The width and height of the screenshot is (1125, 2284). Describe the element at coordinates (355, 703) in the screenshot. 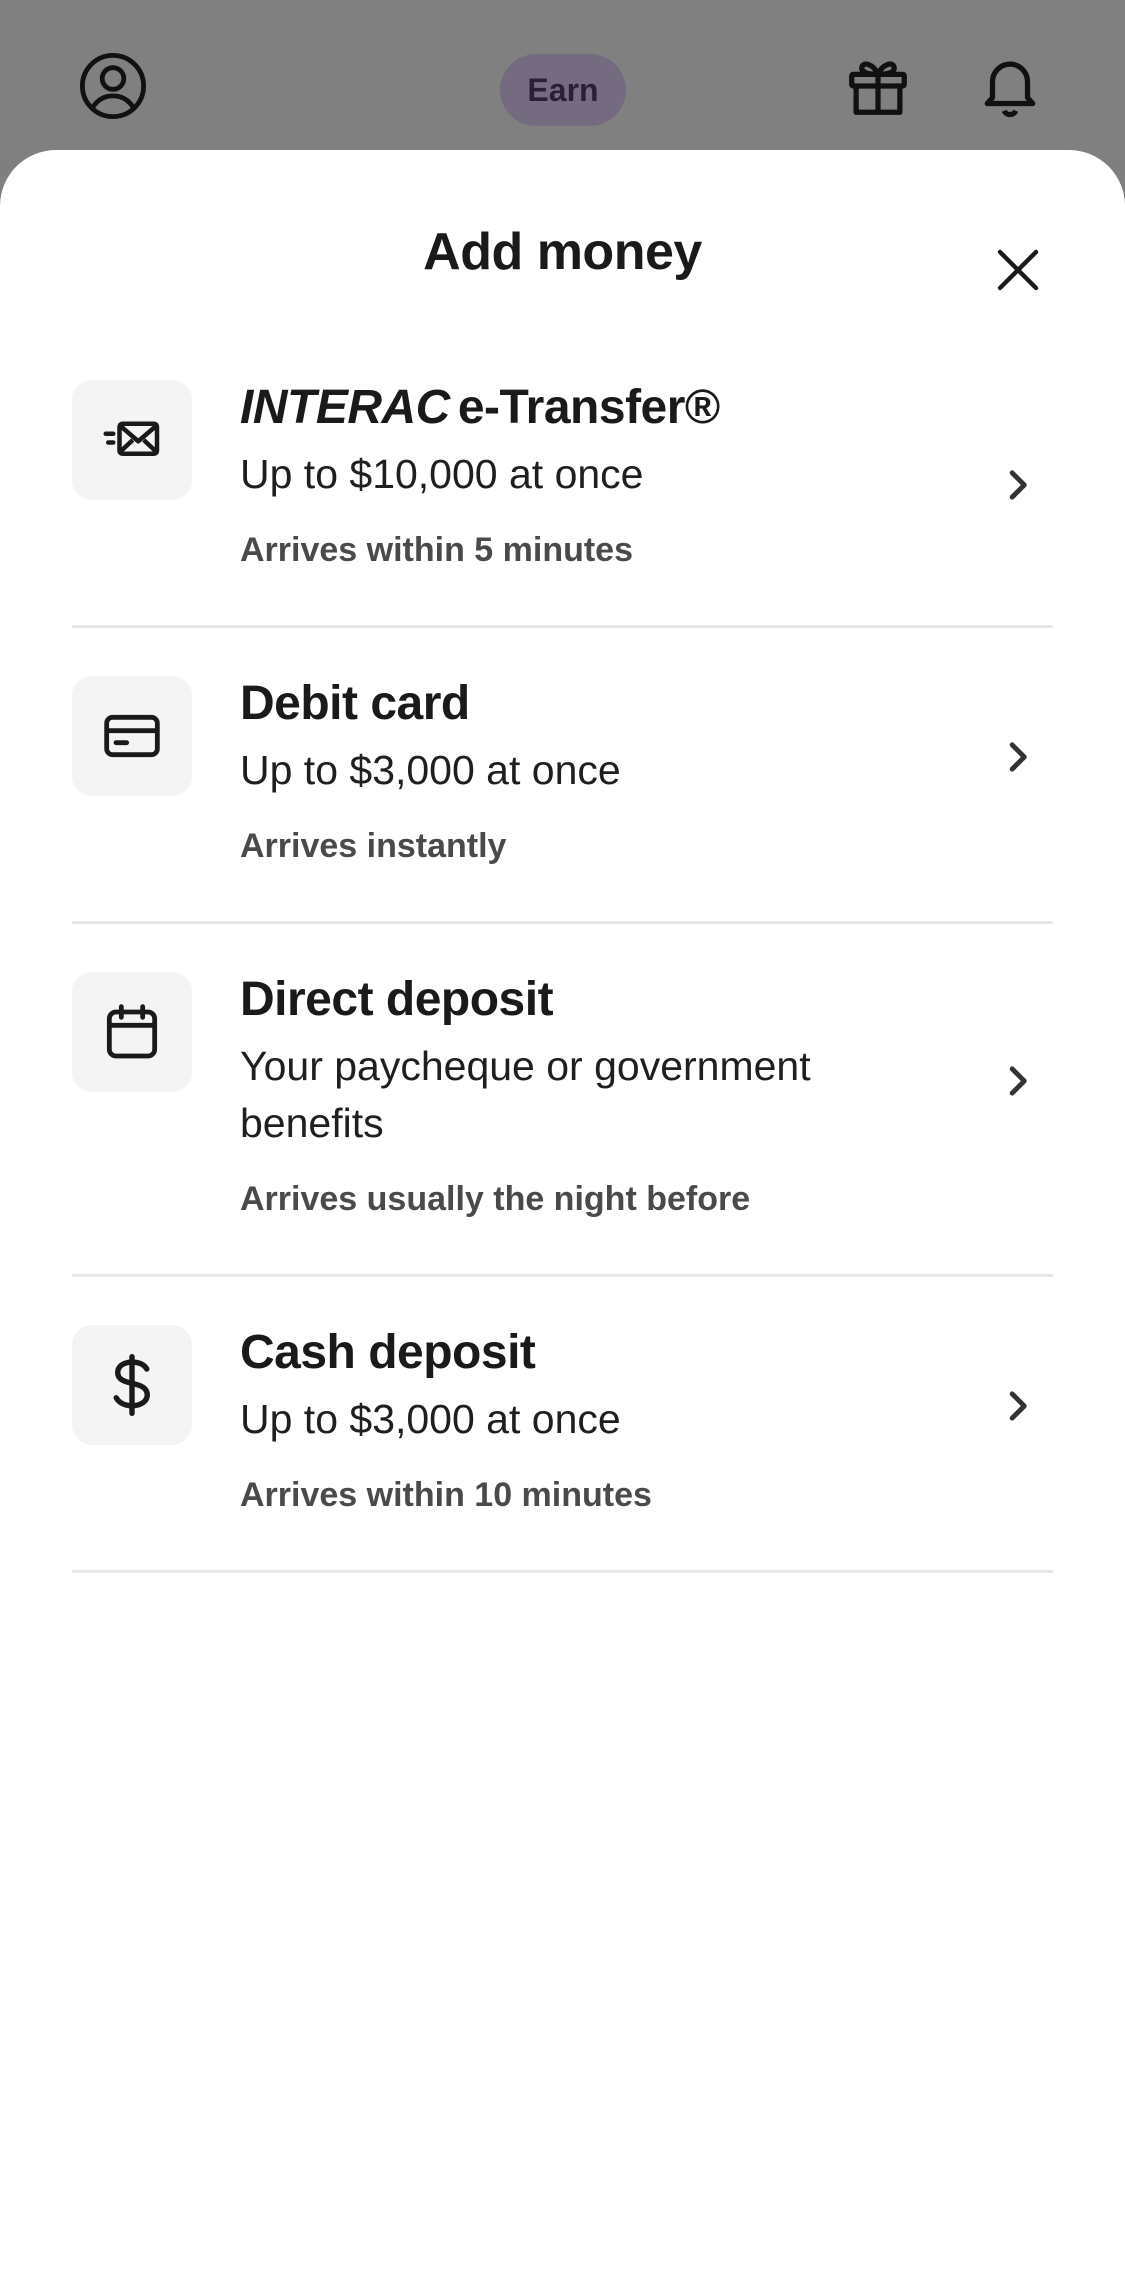

I see `option-title: Debit card` at that location.